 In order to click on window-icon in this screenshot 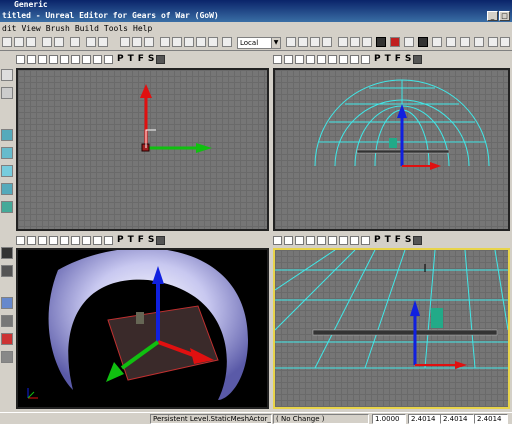, I will do `click(137, 42)`.